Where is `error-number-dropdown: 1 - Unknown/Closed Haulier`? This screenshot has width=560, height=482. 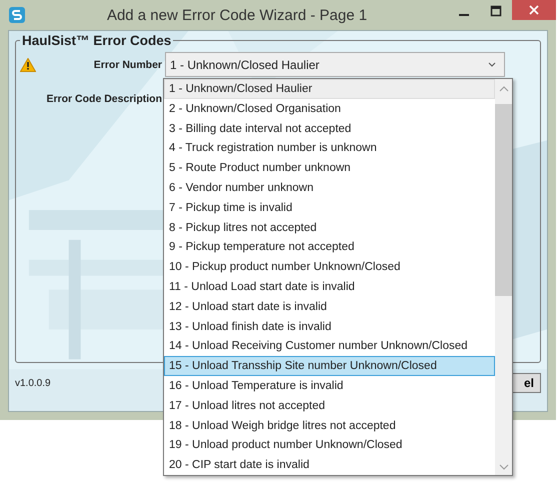 error-number-dropdown: 1 - Unknown/Closed Haulier is located at coordinates (335, 64).